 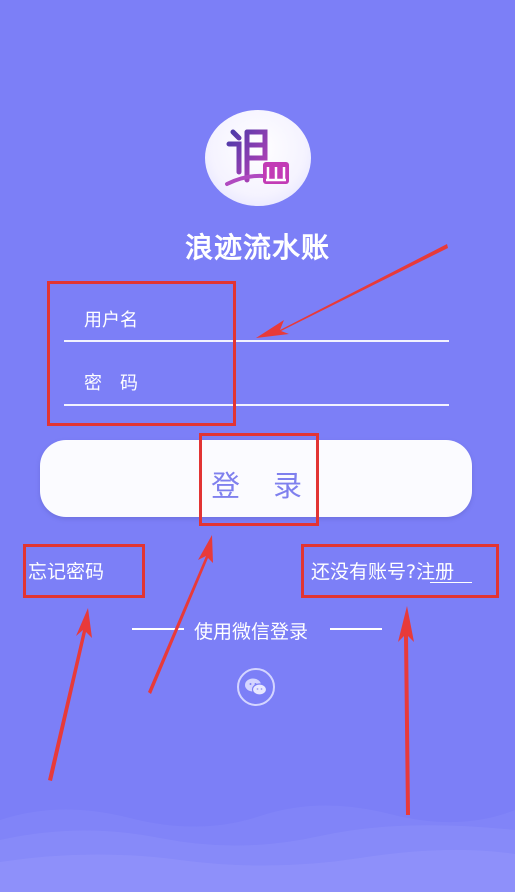 I want to click on annotation-box-inputs, so click(x=141, y=353).